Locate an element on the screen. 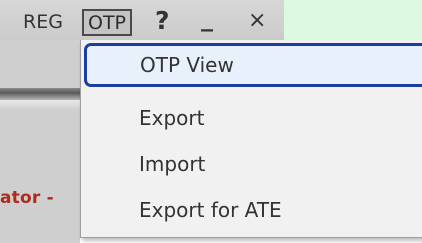  status-text: ator - is located at coordinates (27, 198).